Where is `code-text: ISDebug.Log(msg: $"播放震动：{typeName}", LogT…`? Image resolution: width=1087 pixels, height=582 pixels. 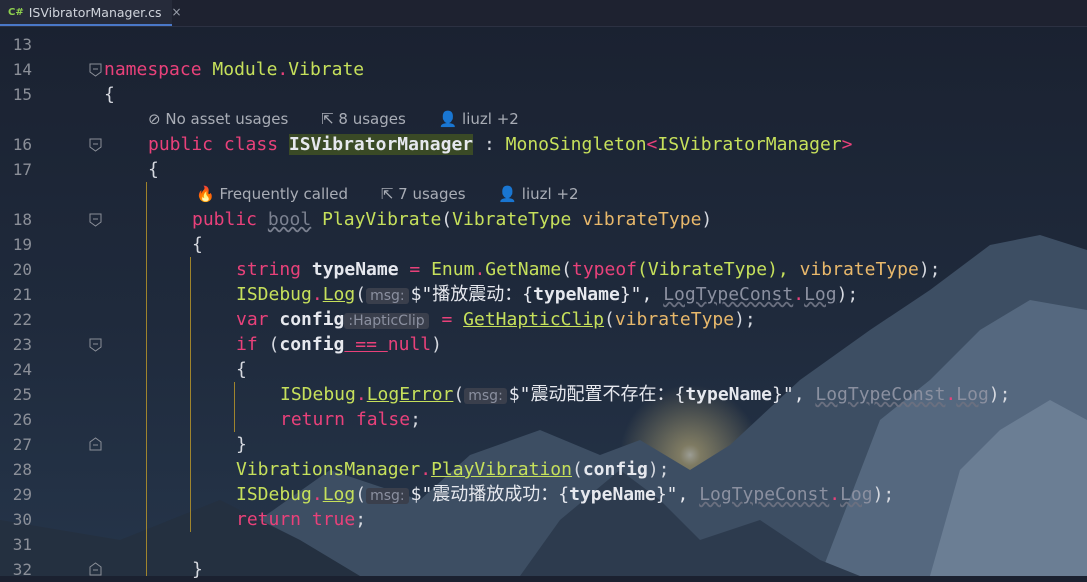 code-text: ISDebug.Log(msg: $"播放震动：{typeName}", LogT… is located at coordinates (547, 295).